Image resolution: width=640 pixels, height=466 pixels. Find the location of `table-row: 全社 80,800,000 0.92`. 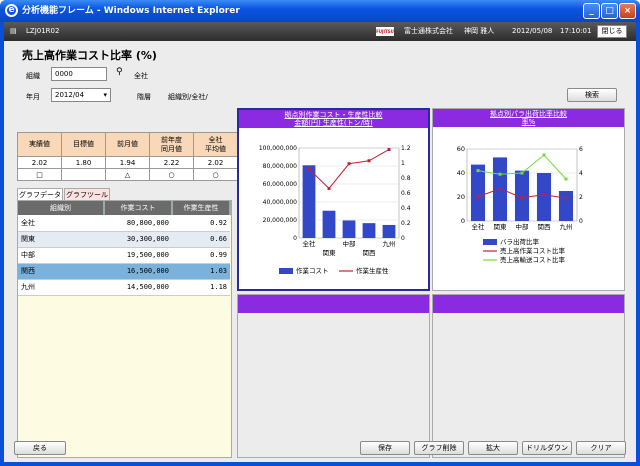

table-row: 全社 80,800,000 0.92 is located at coordinates (124, 223).